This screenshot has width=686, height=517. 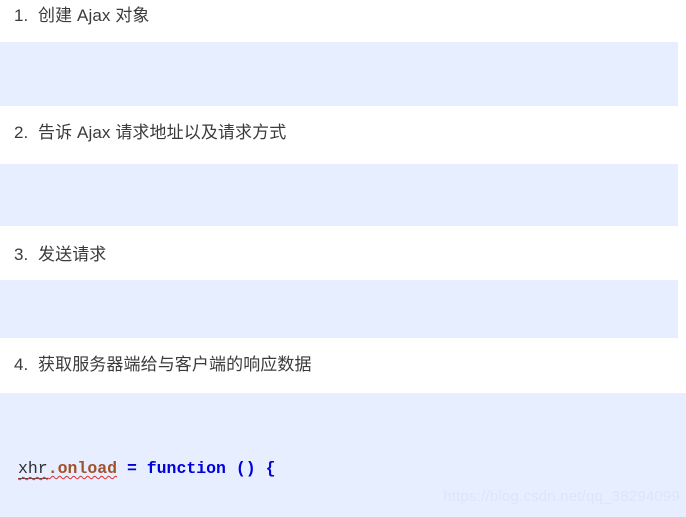 I want to click on code-token: function, so click(x=186, y=468).